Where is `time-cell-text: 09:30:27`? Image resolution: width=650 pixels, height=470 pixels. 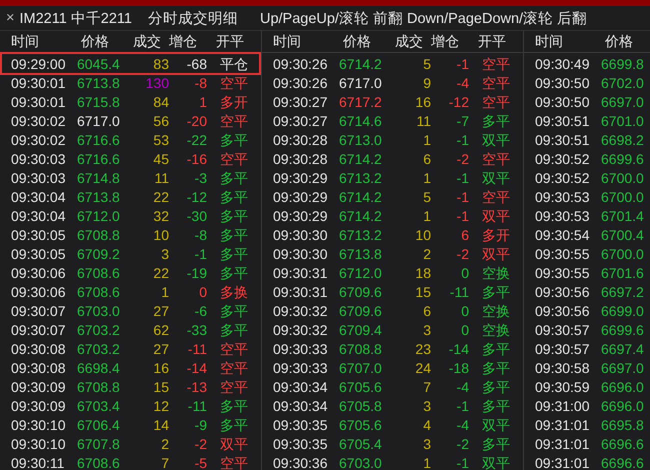 time-cell-text: 09:30:27 is located at coordinates (300, 121).